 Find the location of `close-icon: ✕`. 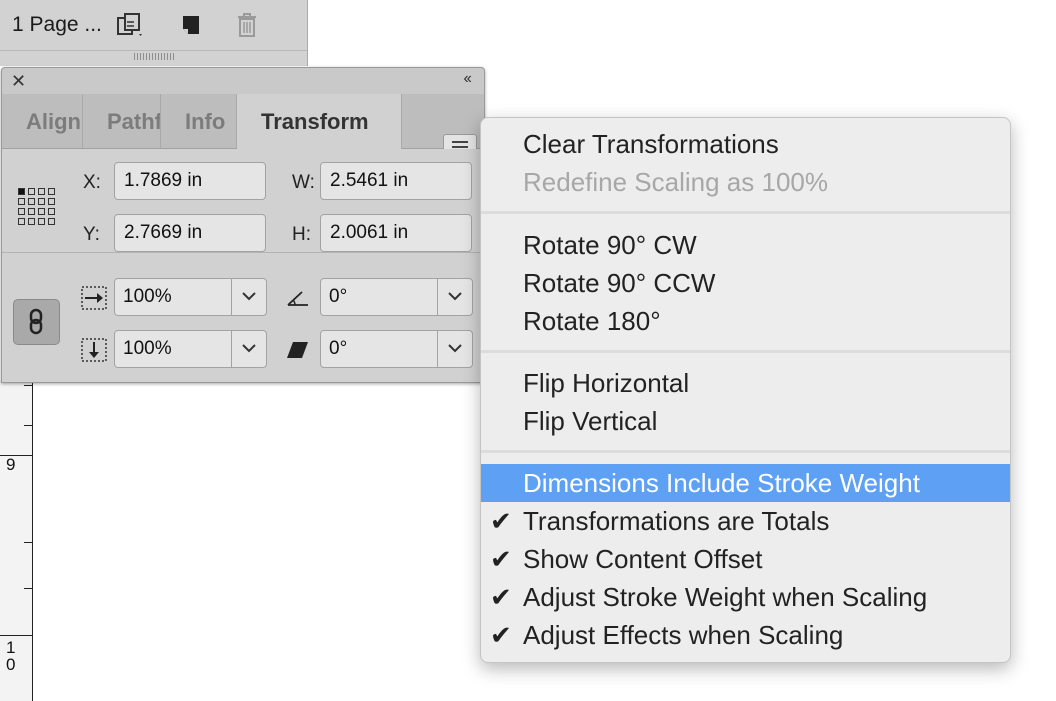

close-icon: ✕ is located at coordinates (18, 81).